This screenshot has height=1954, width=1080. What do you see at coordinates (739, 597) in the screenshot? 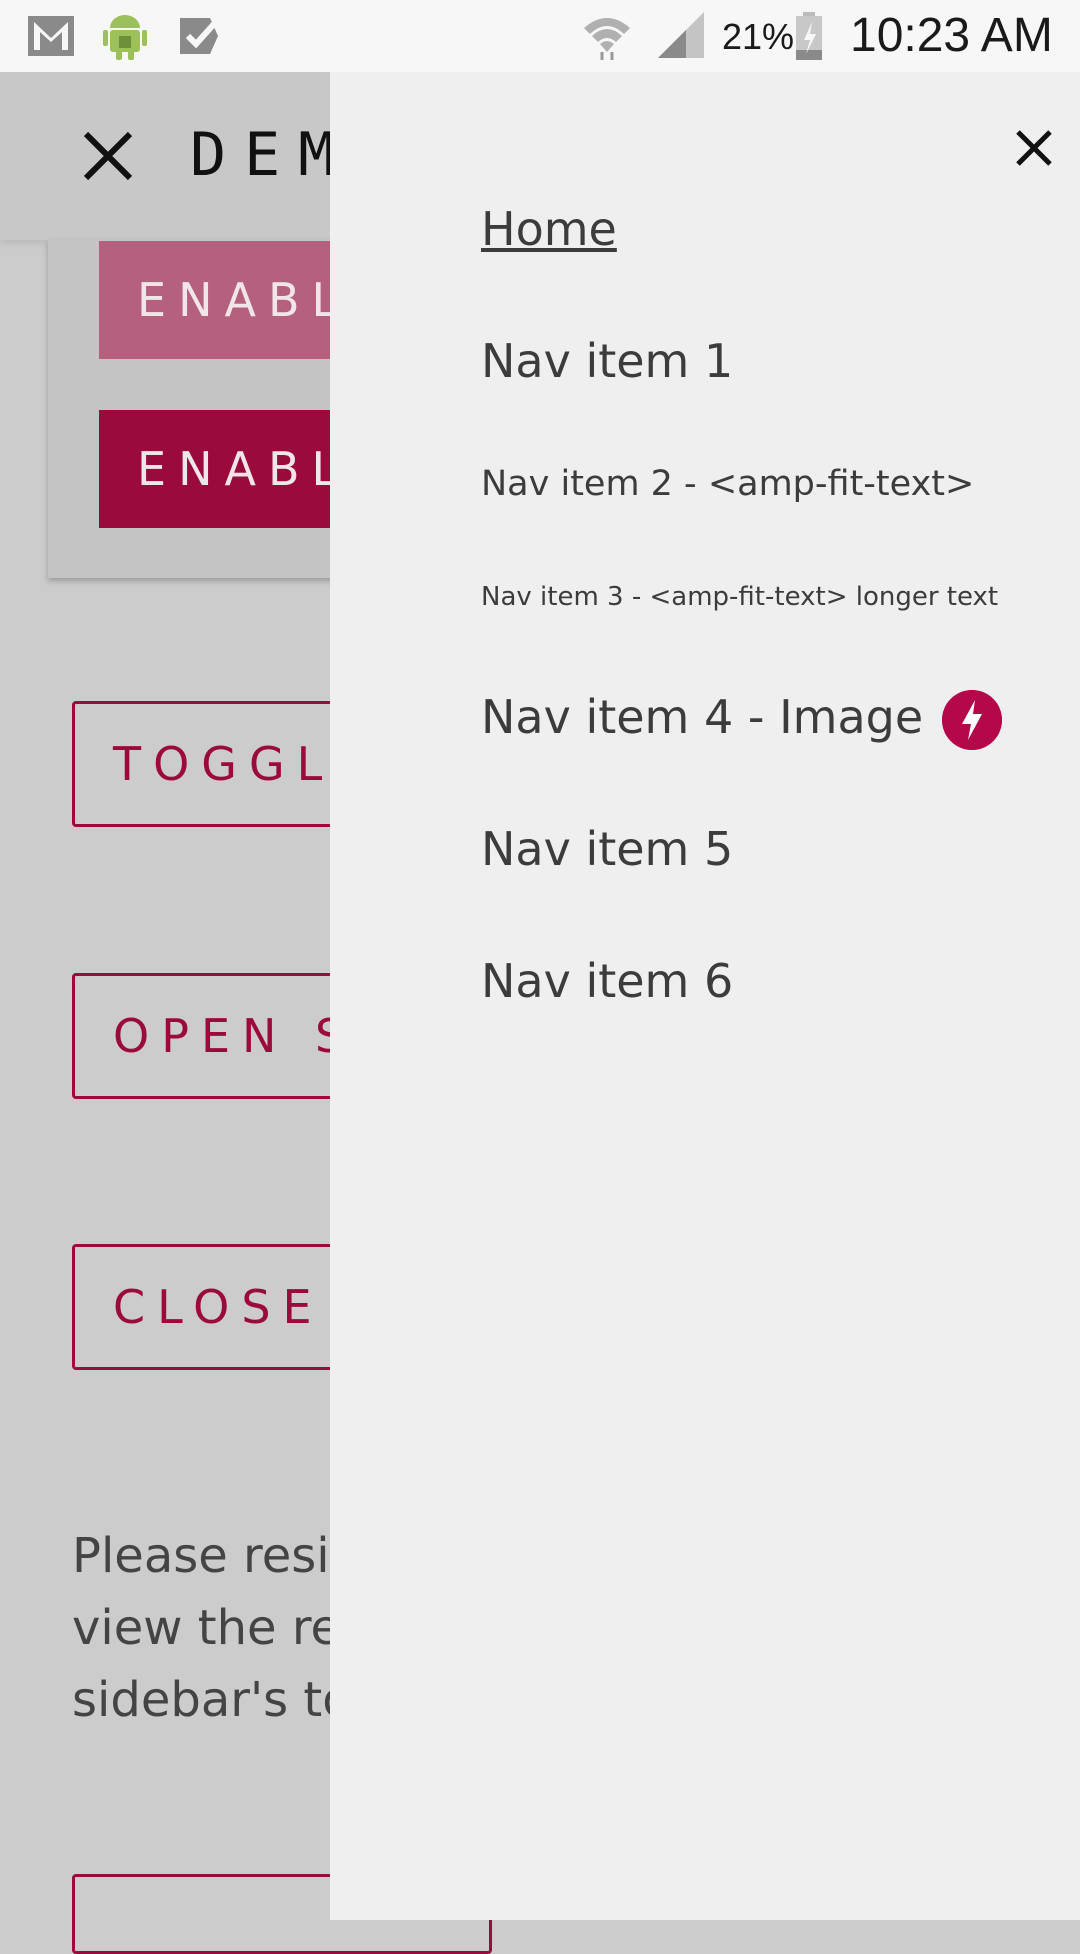
I see `nav-item-3: Nav item 3 - <amp-fit-text> longer text` at bounding box center [739, 597].